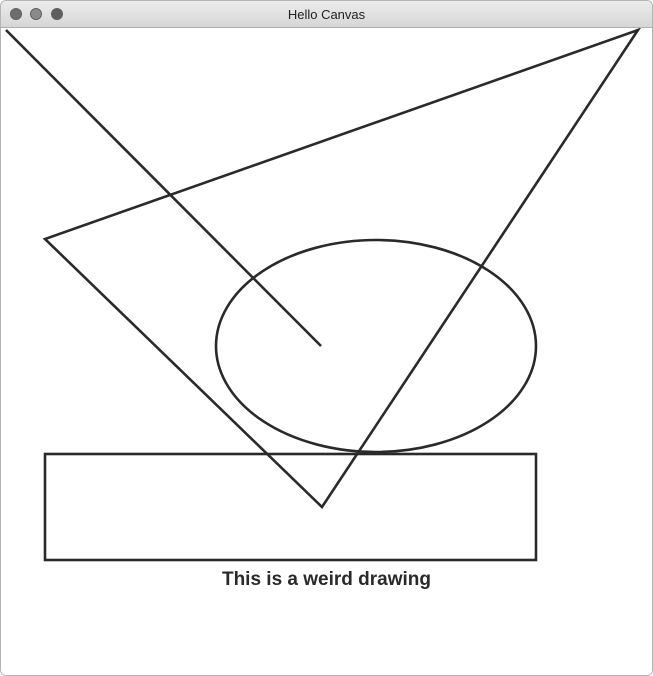 The height and width of the screenshot is (676, 653). What do you see at coordinates (290, 507) in the screenshot?
I see `rectangle-shape` at bounding box center [290, 507].